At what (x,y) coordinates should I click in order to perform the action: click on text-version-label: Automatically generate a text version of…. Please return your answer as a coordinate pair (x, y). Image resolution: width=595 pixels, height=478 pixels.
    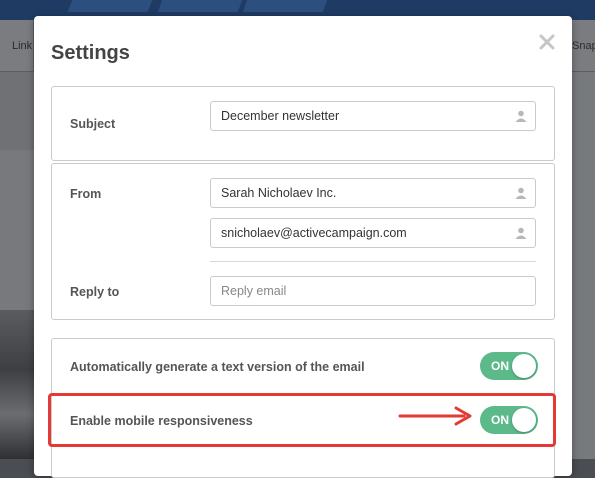
    Looking at the image, I should click on (217, 367).